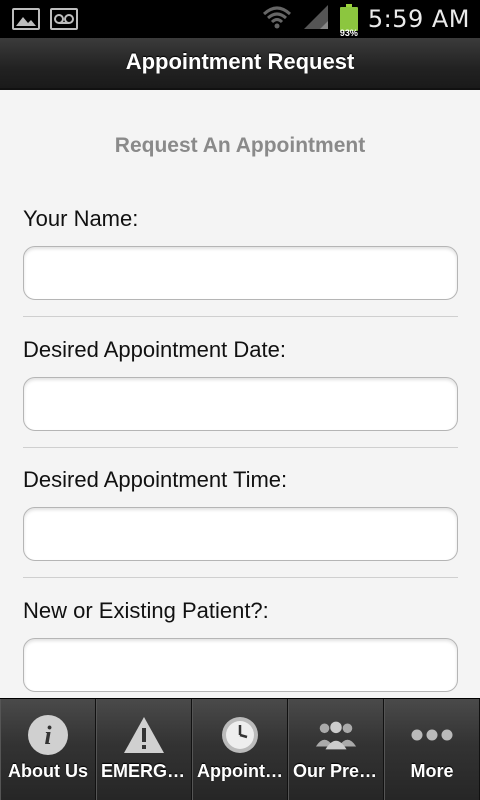 This screenshot has height=800, width=480. Describe the element at coordinates (64, 19) in the screenshot. I see `voicemail-icon` at that location.